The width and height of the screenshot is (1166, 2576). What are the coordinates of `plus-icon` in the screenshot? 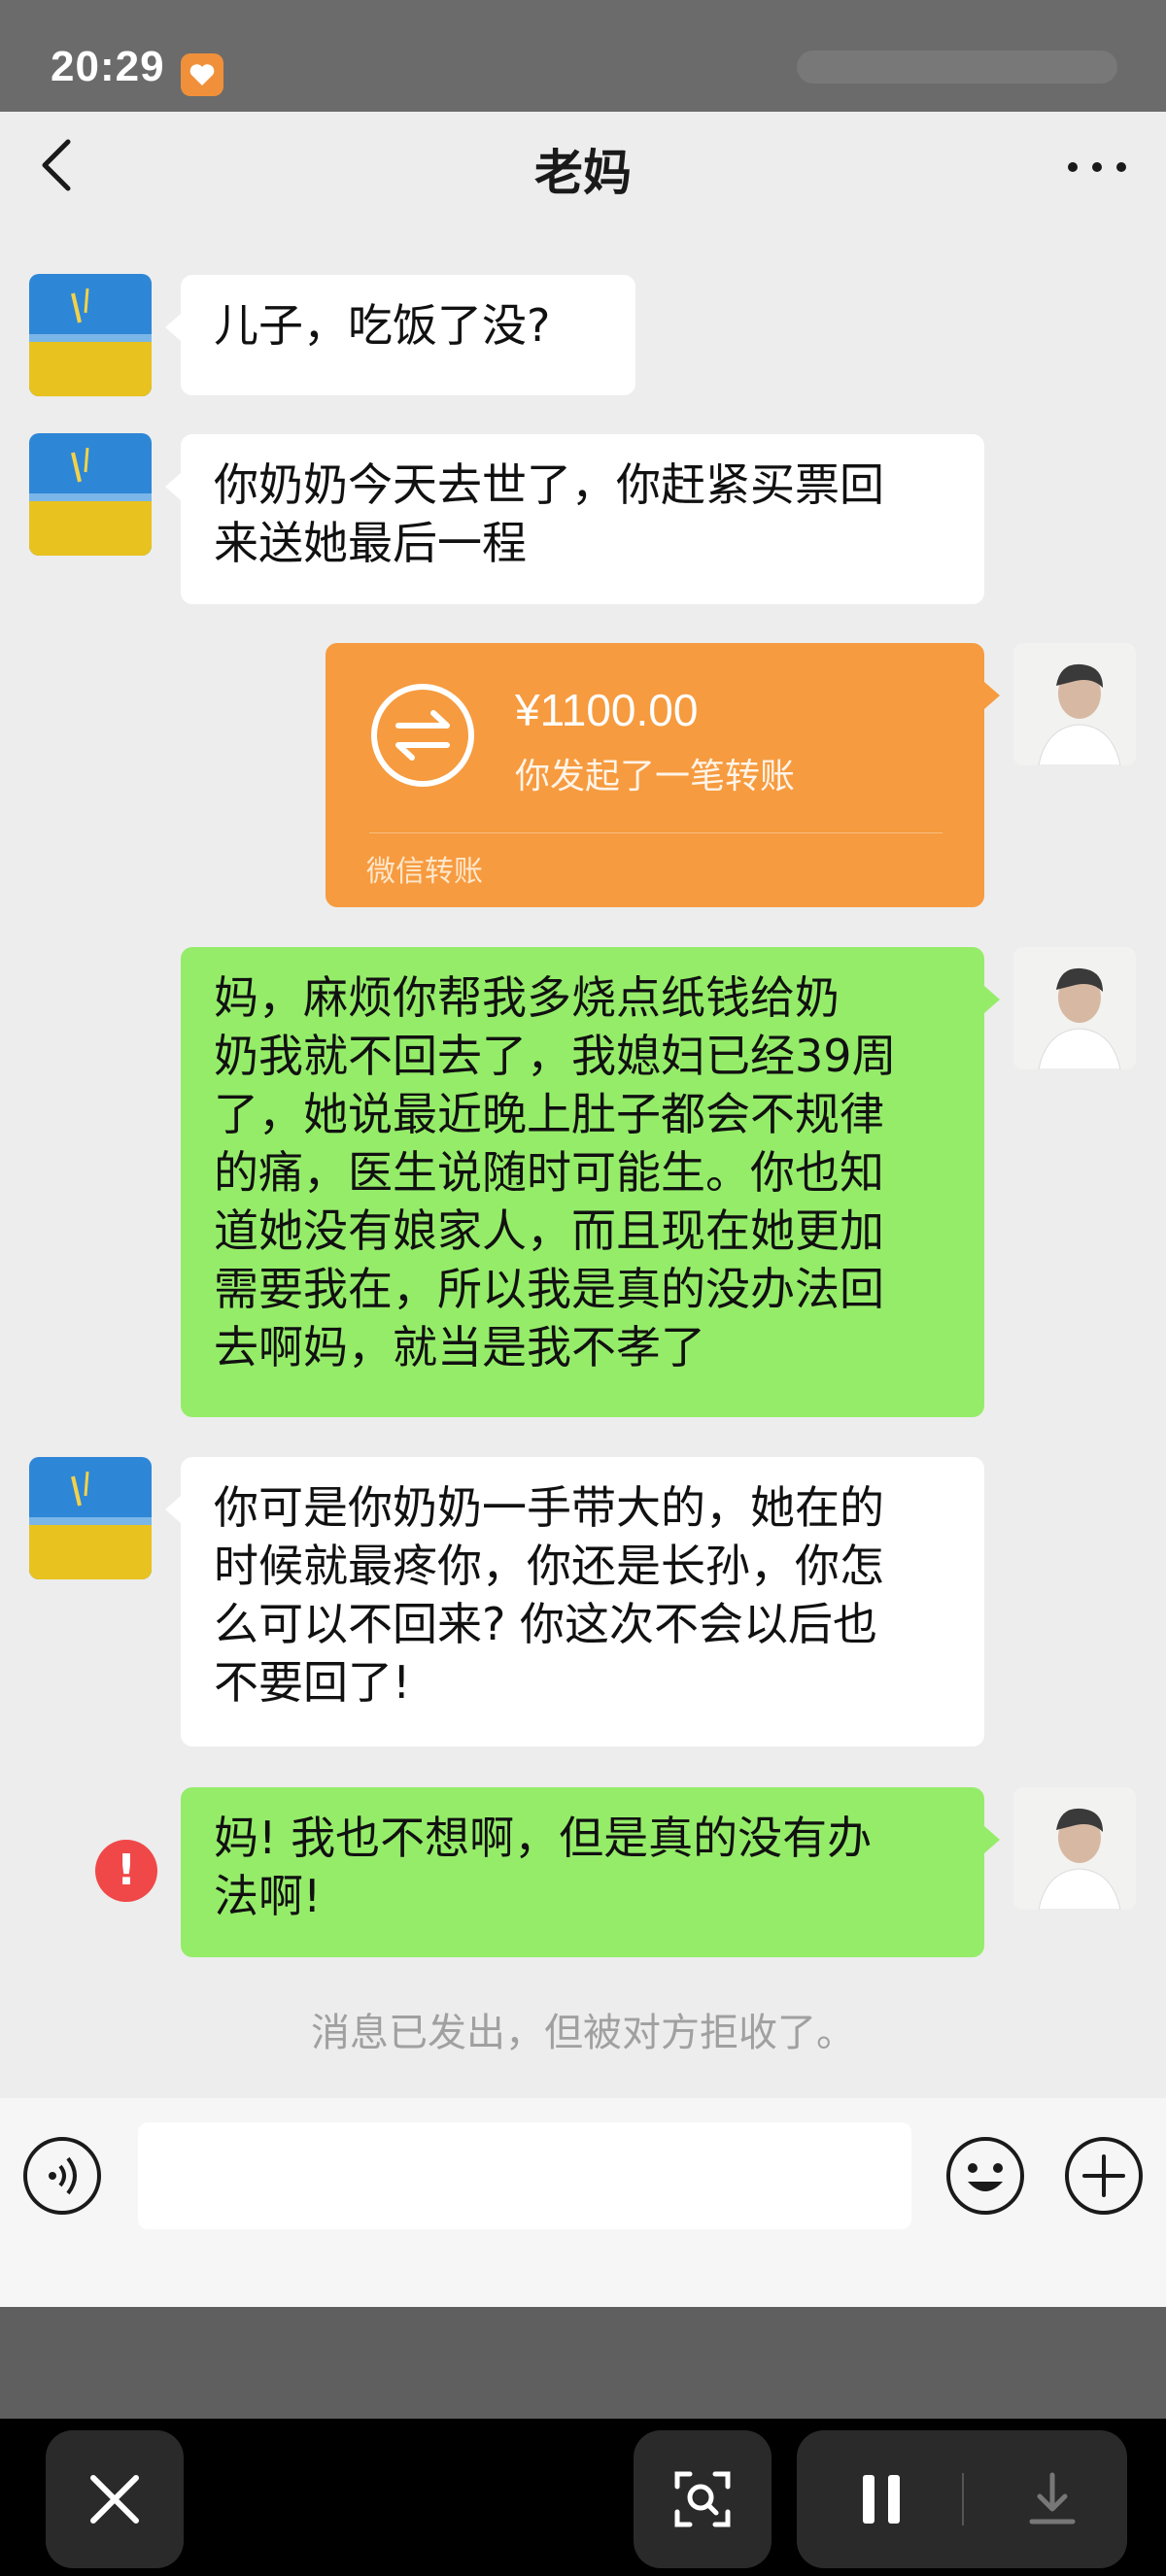 It's located at (1104, 2176).